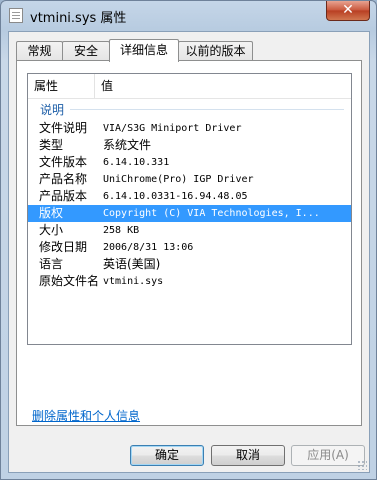 The width and height of the screenshot is (377, 480). What do you see at coordinates (132, 264) in the screenshot?
I see `row-value: 英语(美国)` at bounding box center [132, 264].